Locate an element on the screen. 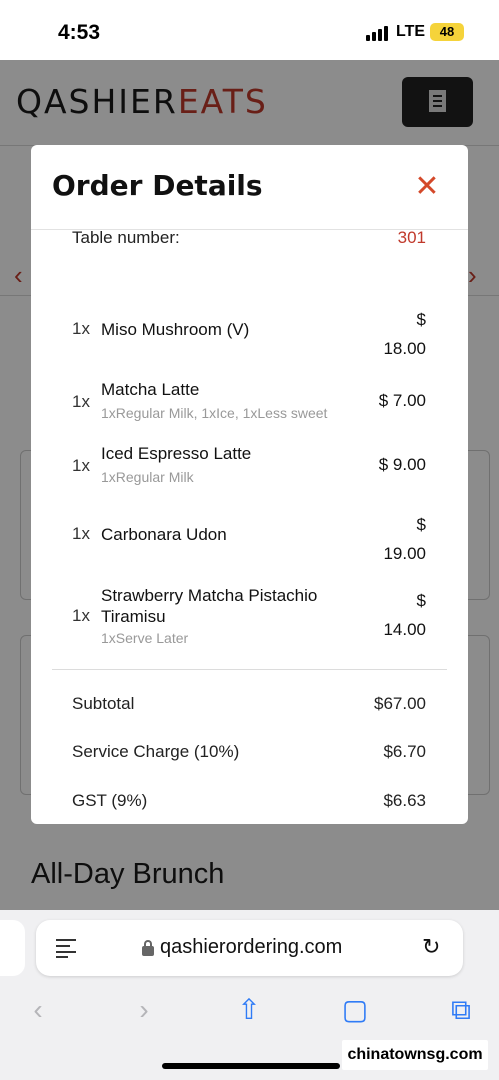  item-modifiers: 1xServe Later is located at coordinates (145, 638).